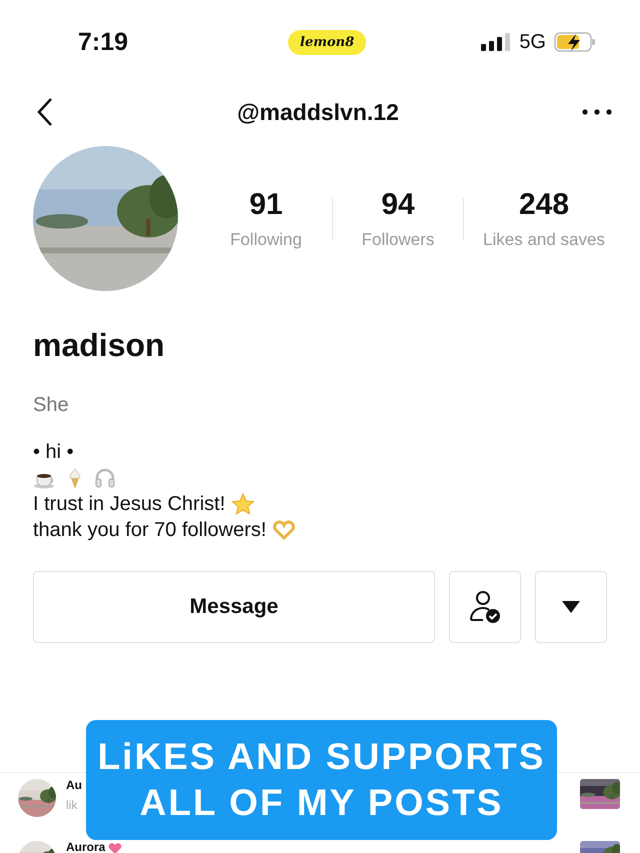 The image size is (640, 853). I want to click on display-name: madison, so click(99, 345).